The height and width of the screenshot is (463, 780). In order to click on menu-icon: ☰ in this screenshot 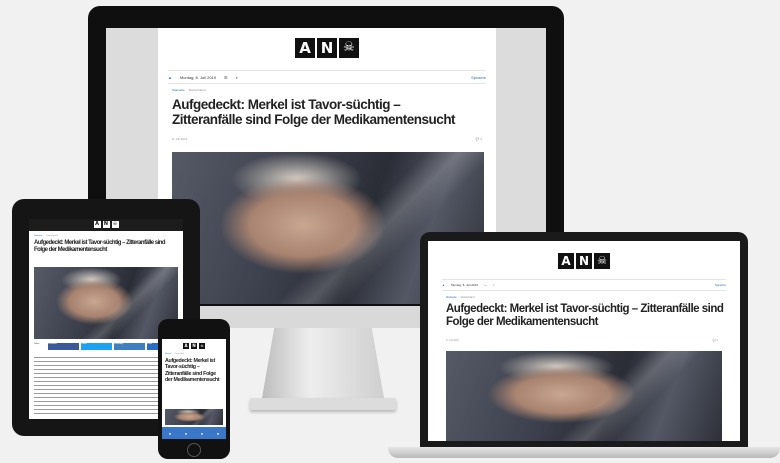, I will do `click(226, 77)`.